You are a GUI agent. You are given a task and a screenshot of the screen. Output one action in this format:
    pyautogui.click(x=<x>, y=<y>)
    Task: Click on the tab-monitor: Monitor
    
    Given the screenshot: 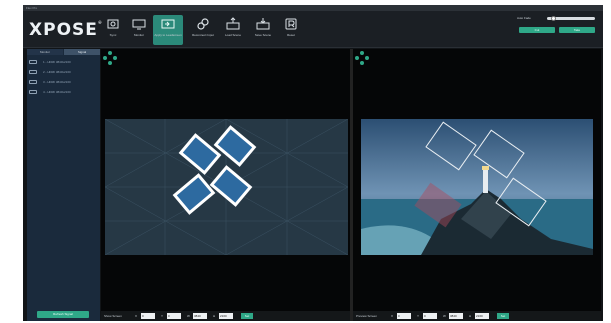 What is the action you would take?
    pyautogui.click(x=45, y=52)
    